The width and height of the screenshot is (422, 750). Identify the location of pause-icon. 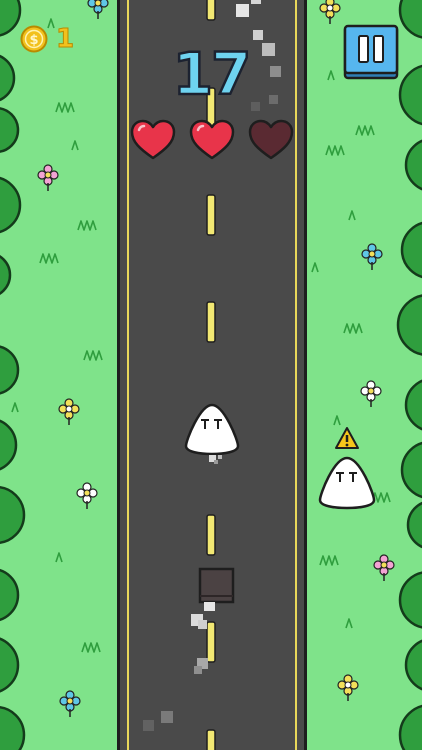
(371, 52).